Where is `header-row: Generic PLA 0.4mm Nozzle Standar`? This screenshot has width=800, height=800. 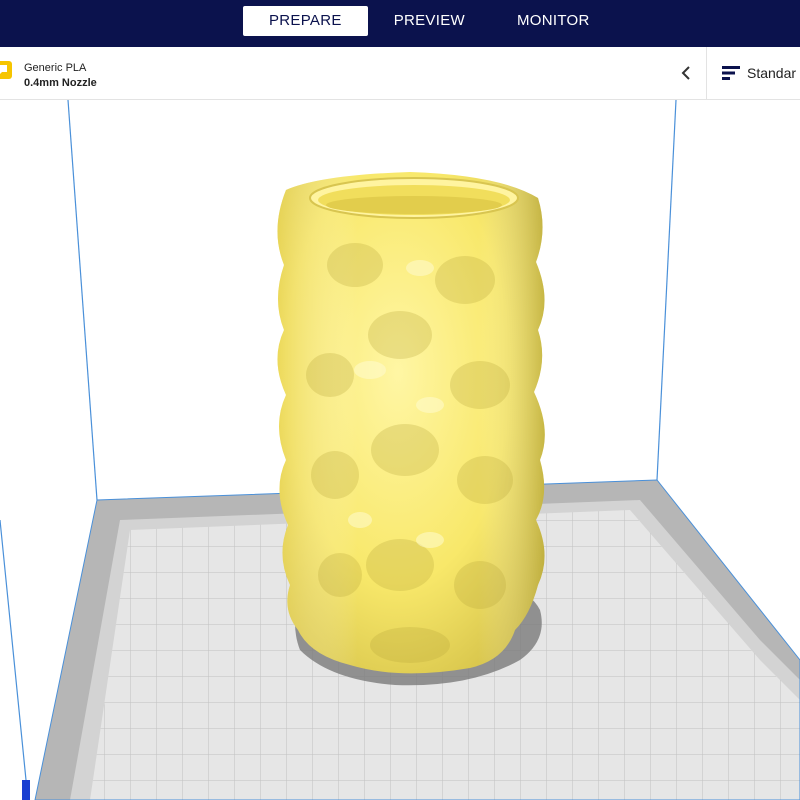 header-row: Generic PLA 0.4mm Nozzle Standar is located at coordinates (400, 73).